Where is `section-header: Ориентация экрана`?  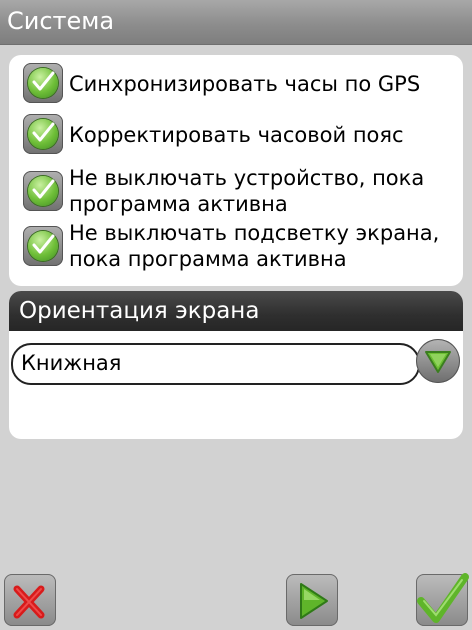 section-header: Ориентация экрана is located at coordinates (236, 311).